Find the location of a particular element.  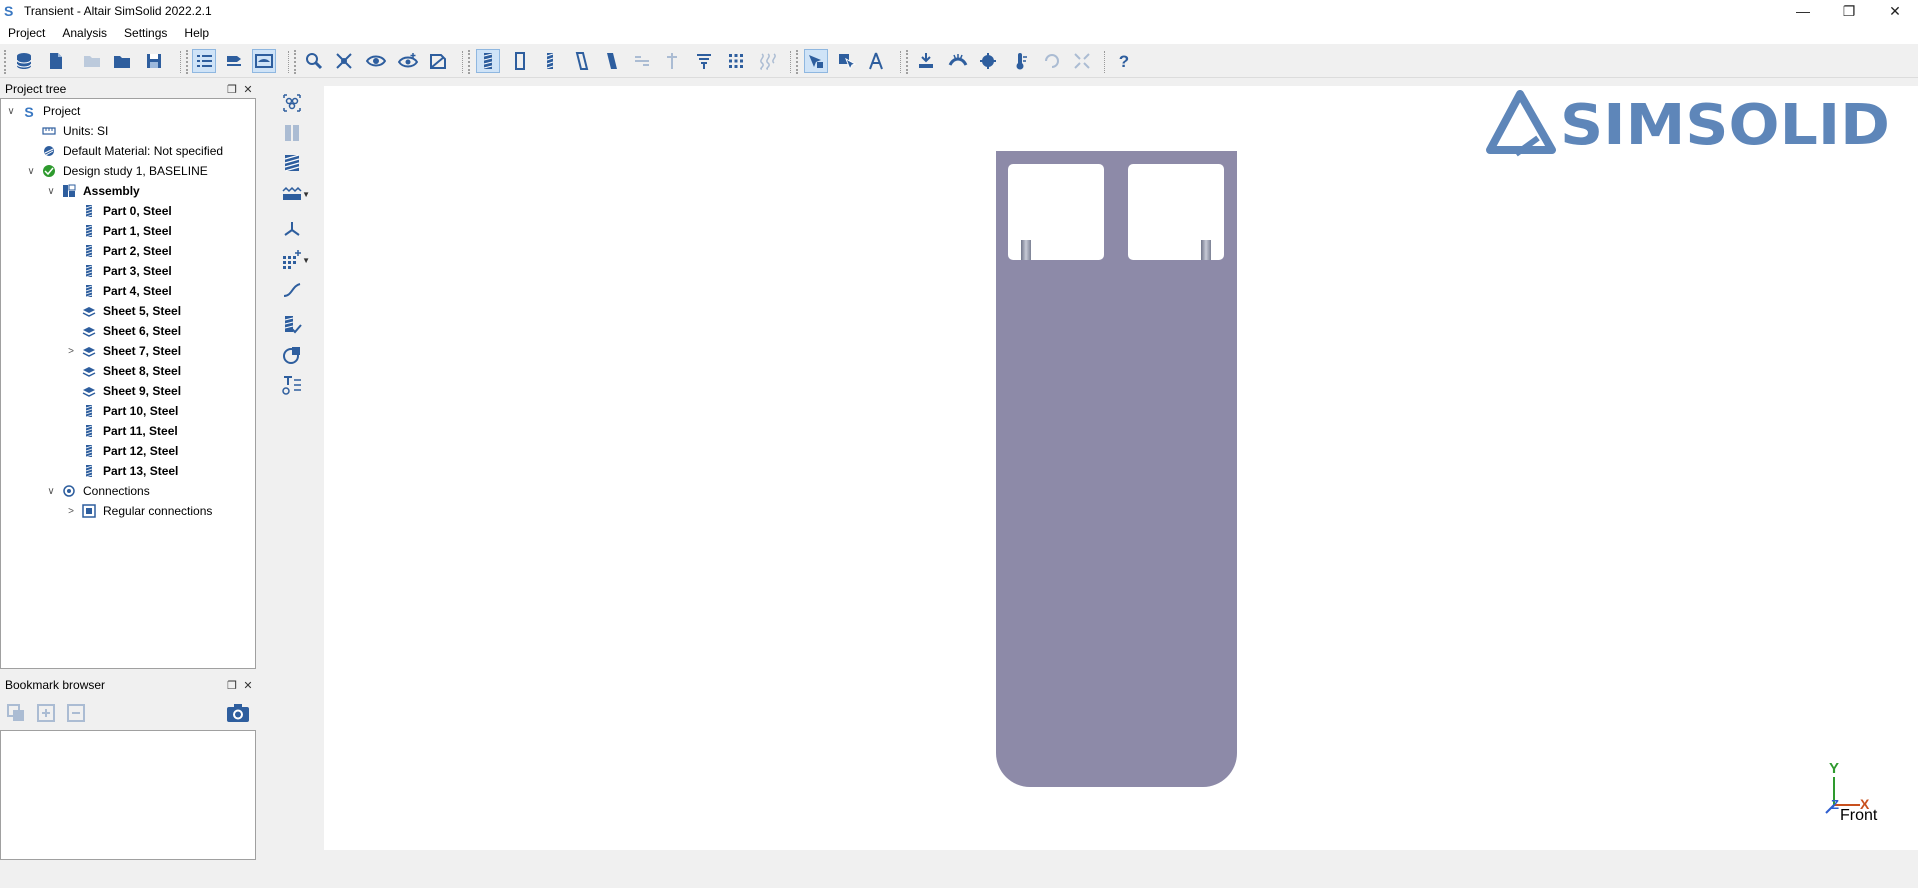

menu-analysis: Analysis is located at coordinates (85, 33).